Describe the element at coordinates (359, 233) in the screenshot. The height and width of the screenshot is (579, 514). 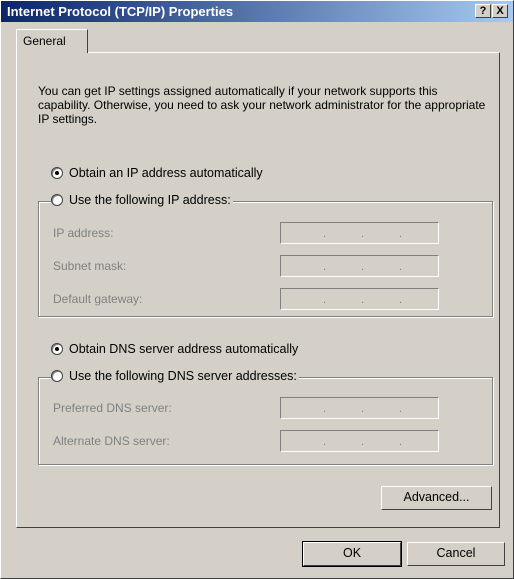
I see `ip-address-input: . . .` at that location.